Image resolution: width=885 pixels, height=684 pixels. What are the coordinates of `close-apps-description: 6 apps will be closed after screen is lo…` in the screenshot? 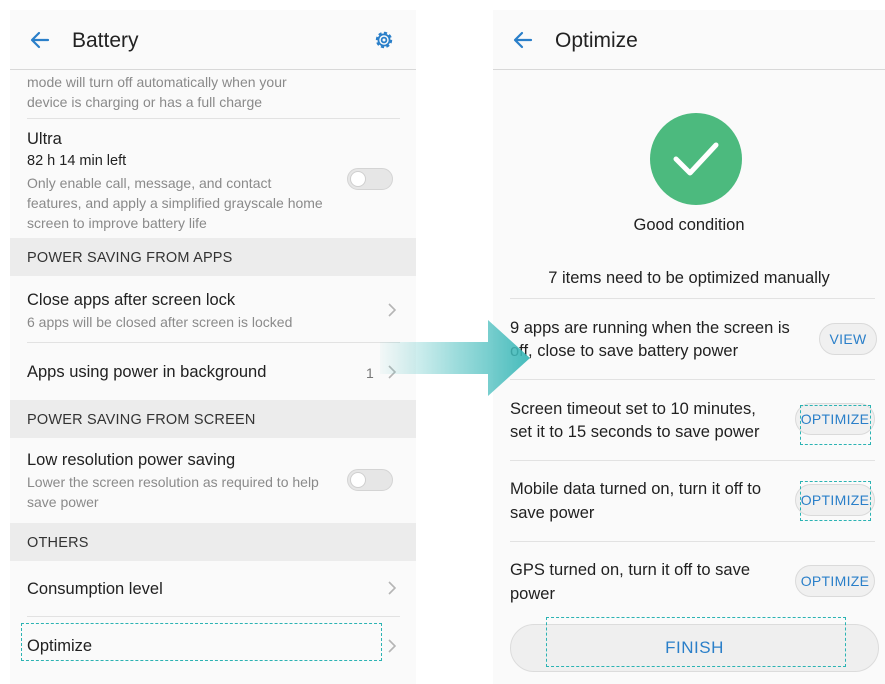 It's located at (160, 322).